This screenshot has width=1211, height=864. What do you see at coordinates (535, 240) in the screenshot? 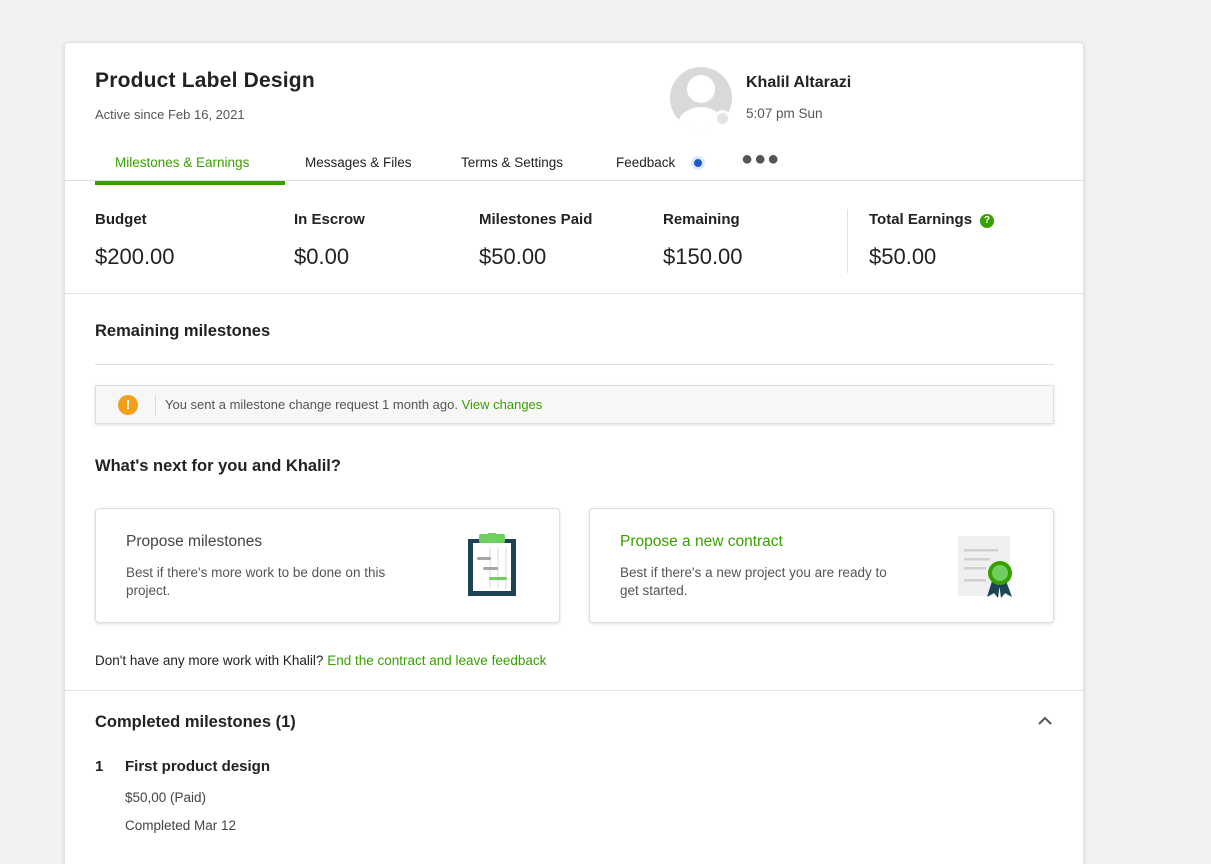
I see `stat-milestones-paid: Milestones Paid $50.00` at bounding box center [535, 240].